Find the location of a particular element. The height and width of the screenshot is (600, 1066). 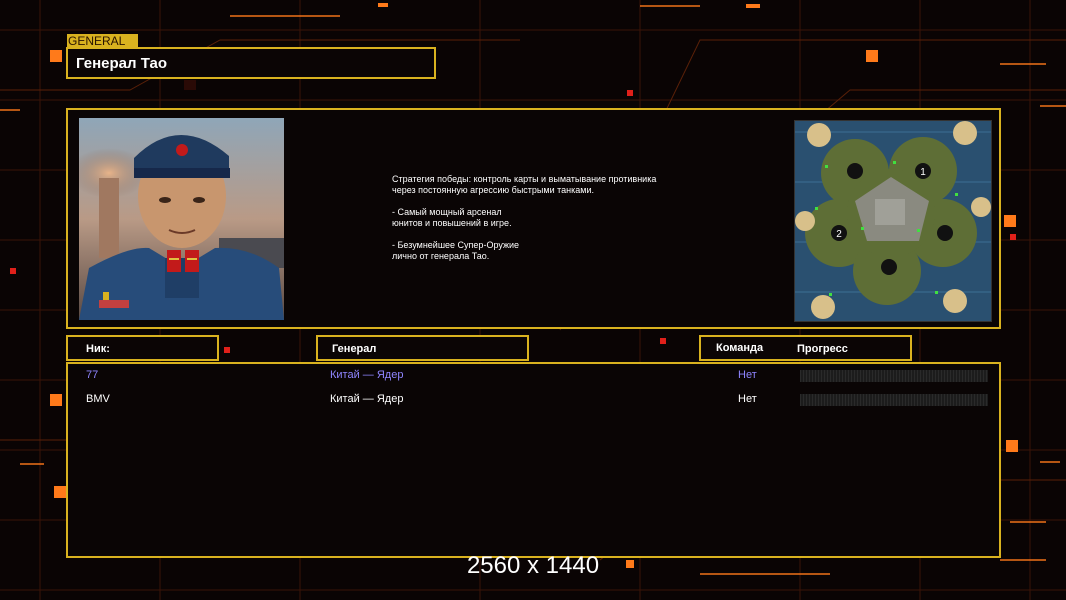

general-title-box: Генерал Тао is located at coordinates (251, 63).